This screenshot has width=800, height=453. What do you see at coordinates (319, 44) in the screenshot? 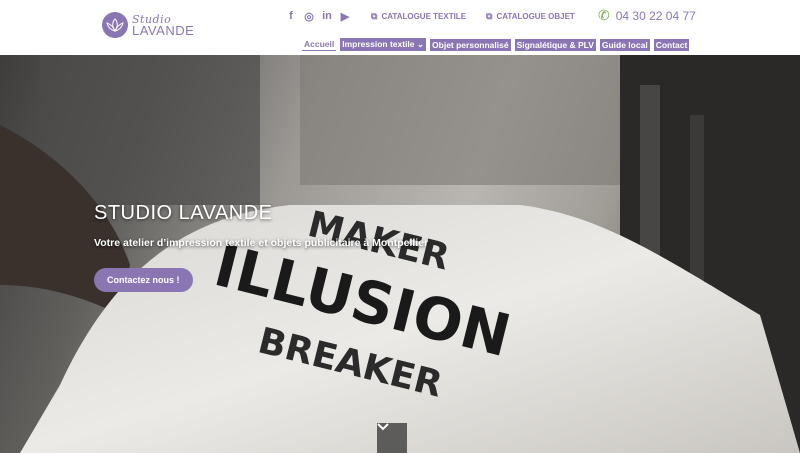
I see `nav-item-accueil: Accueil` at bounding box center [319, 44].